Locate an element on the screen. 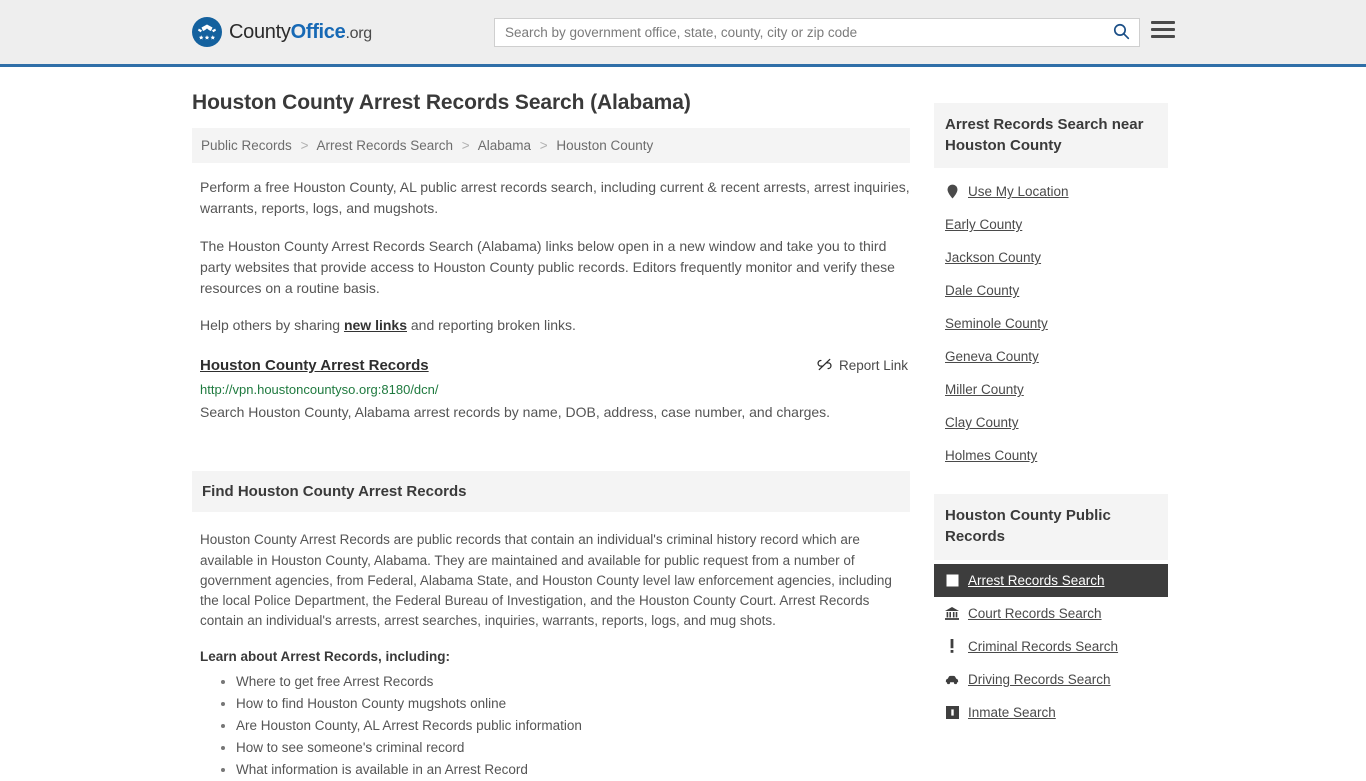  sidebar-item-arrest-records-search: Arrest Records Search is located at coordinates (1051, 580).